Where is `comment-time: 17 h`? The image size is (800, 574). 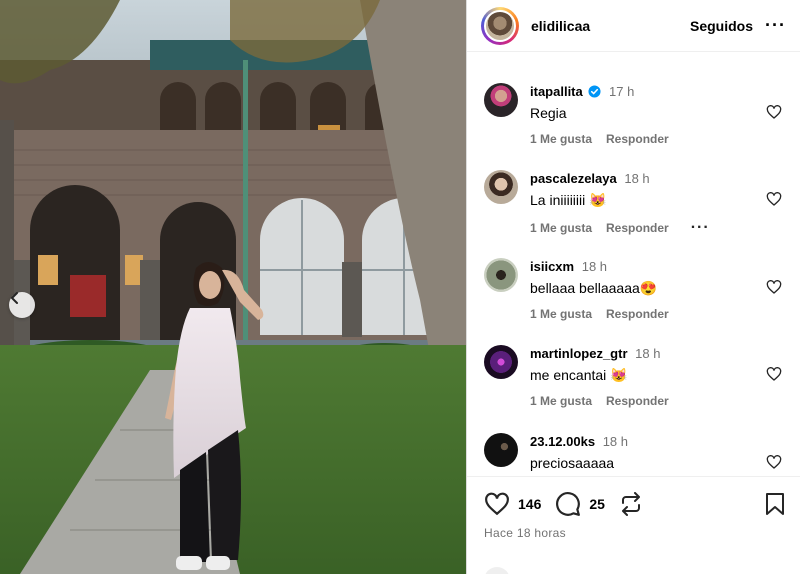
comment-time: 17 h is located at coordinates (622, 91).